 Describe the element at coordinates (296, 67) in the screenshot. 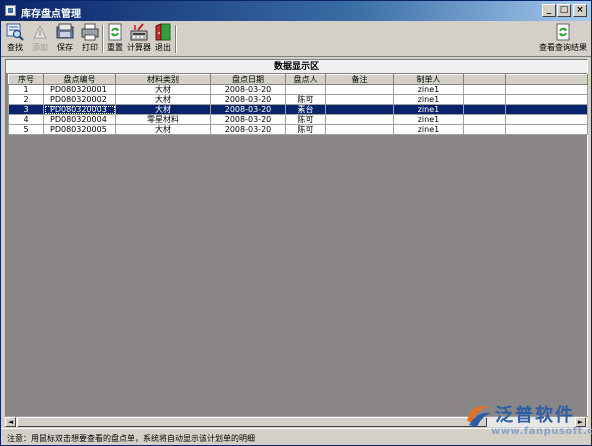

I see `panel-title: 数据显示区` at that location.